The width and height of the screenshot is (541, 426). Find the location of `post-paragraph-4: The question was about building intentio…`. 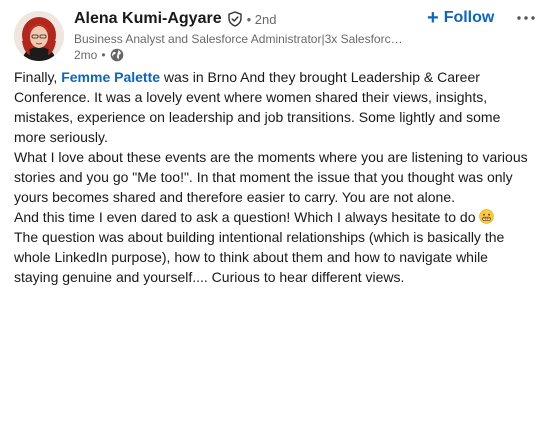

post-paragraph-4: The question was about building intentio… is located at coordinates (259, 257).